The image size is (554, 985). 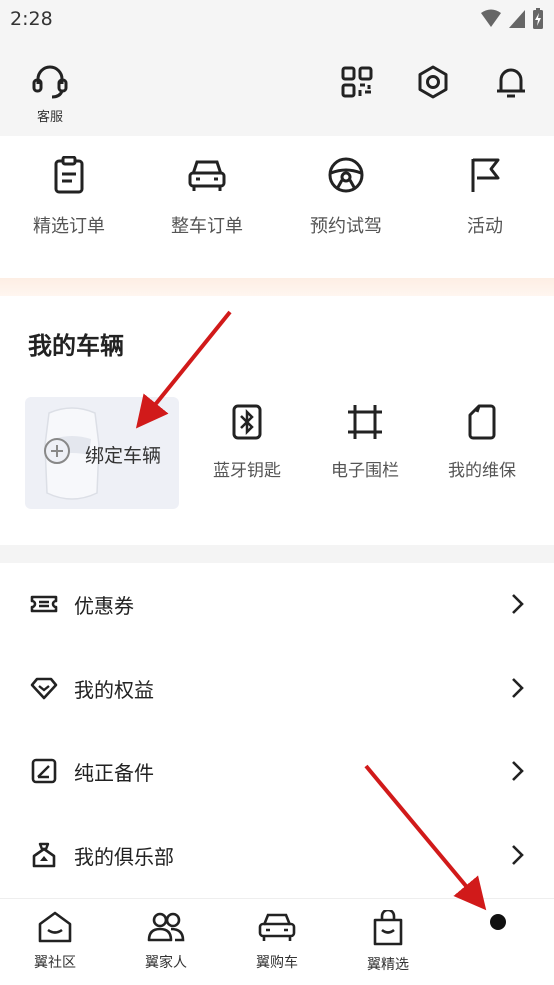 I want to click on menu-item-label: 纯正备件, so click(x=114, y=773).